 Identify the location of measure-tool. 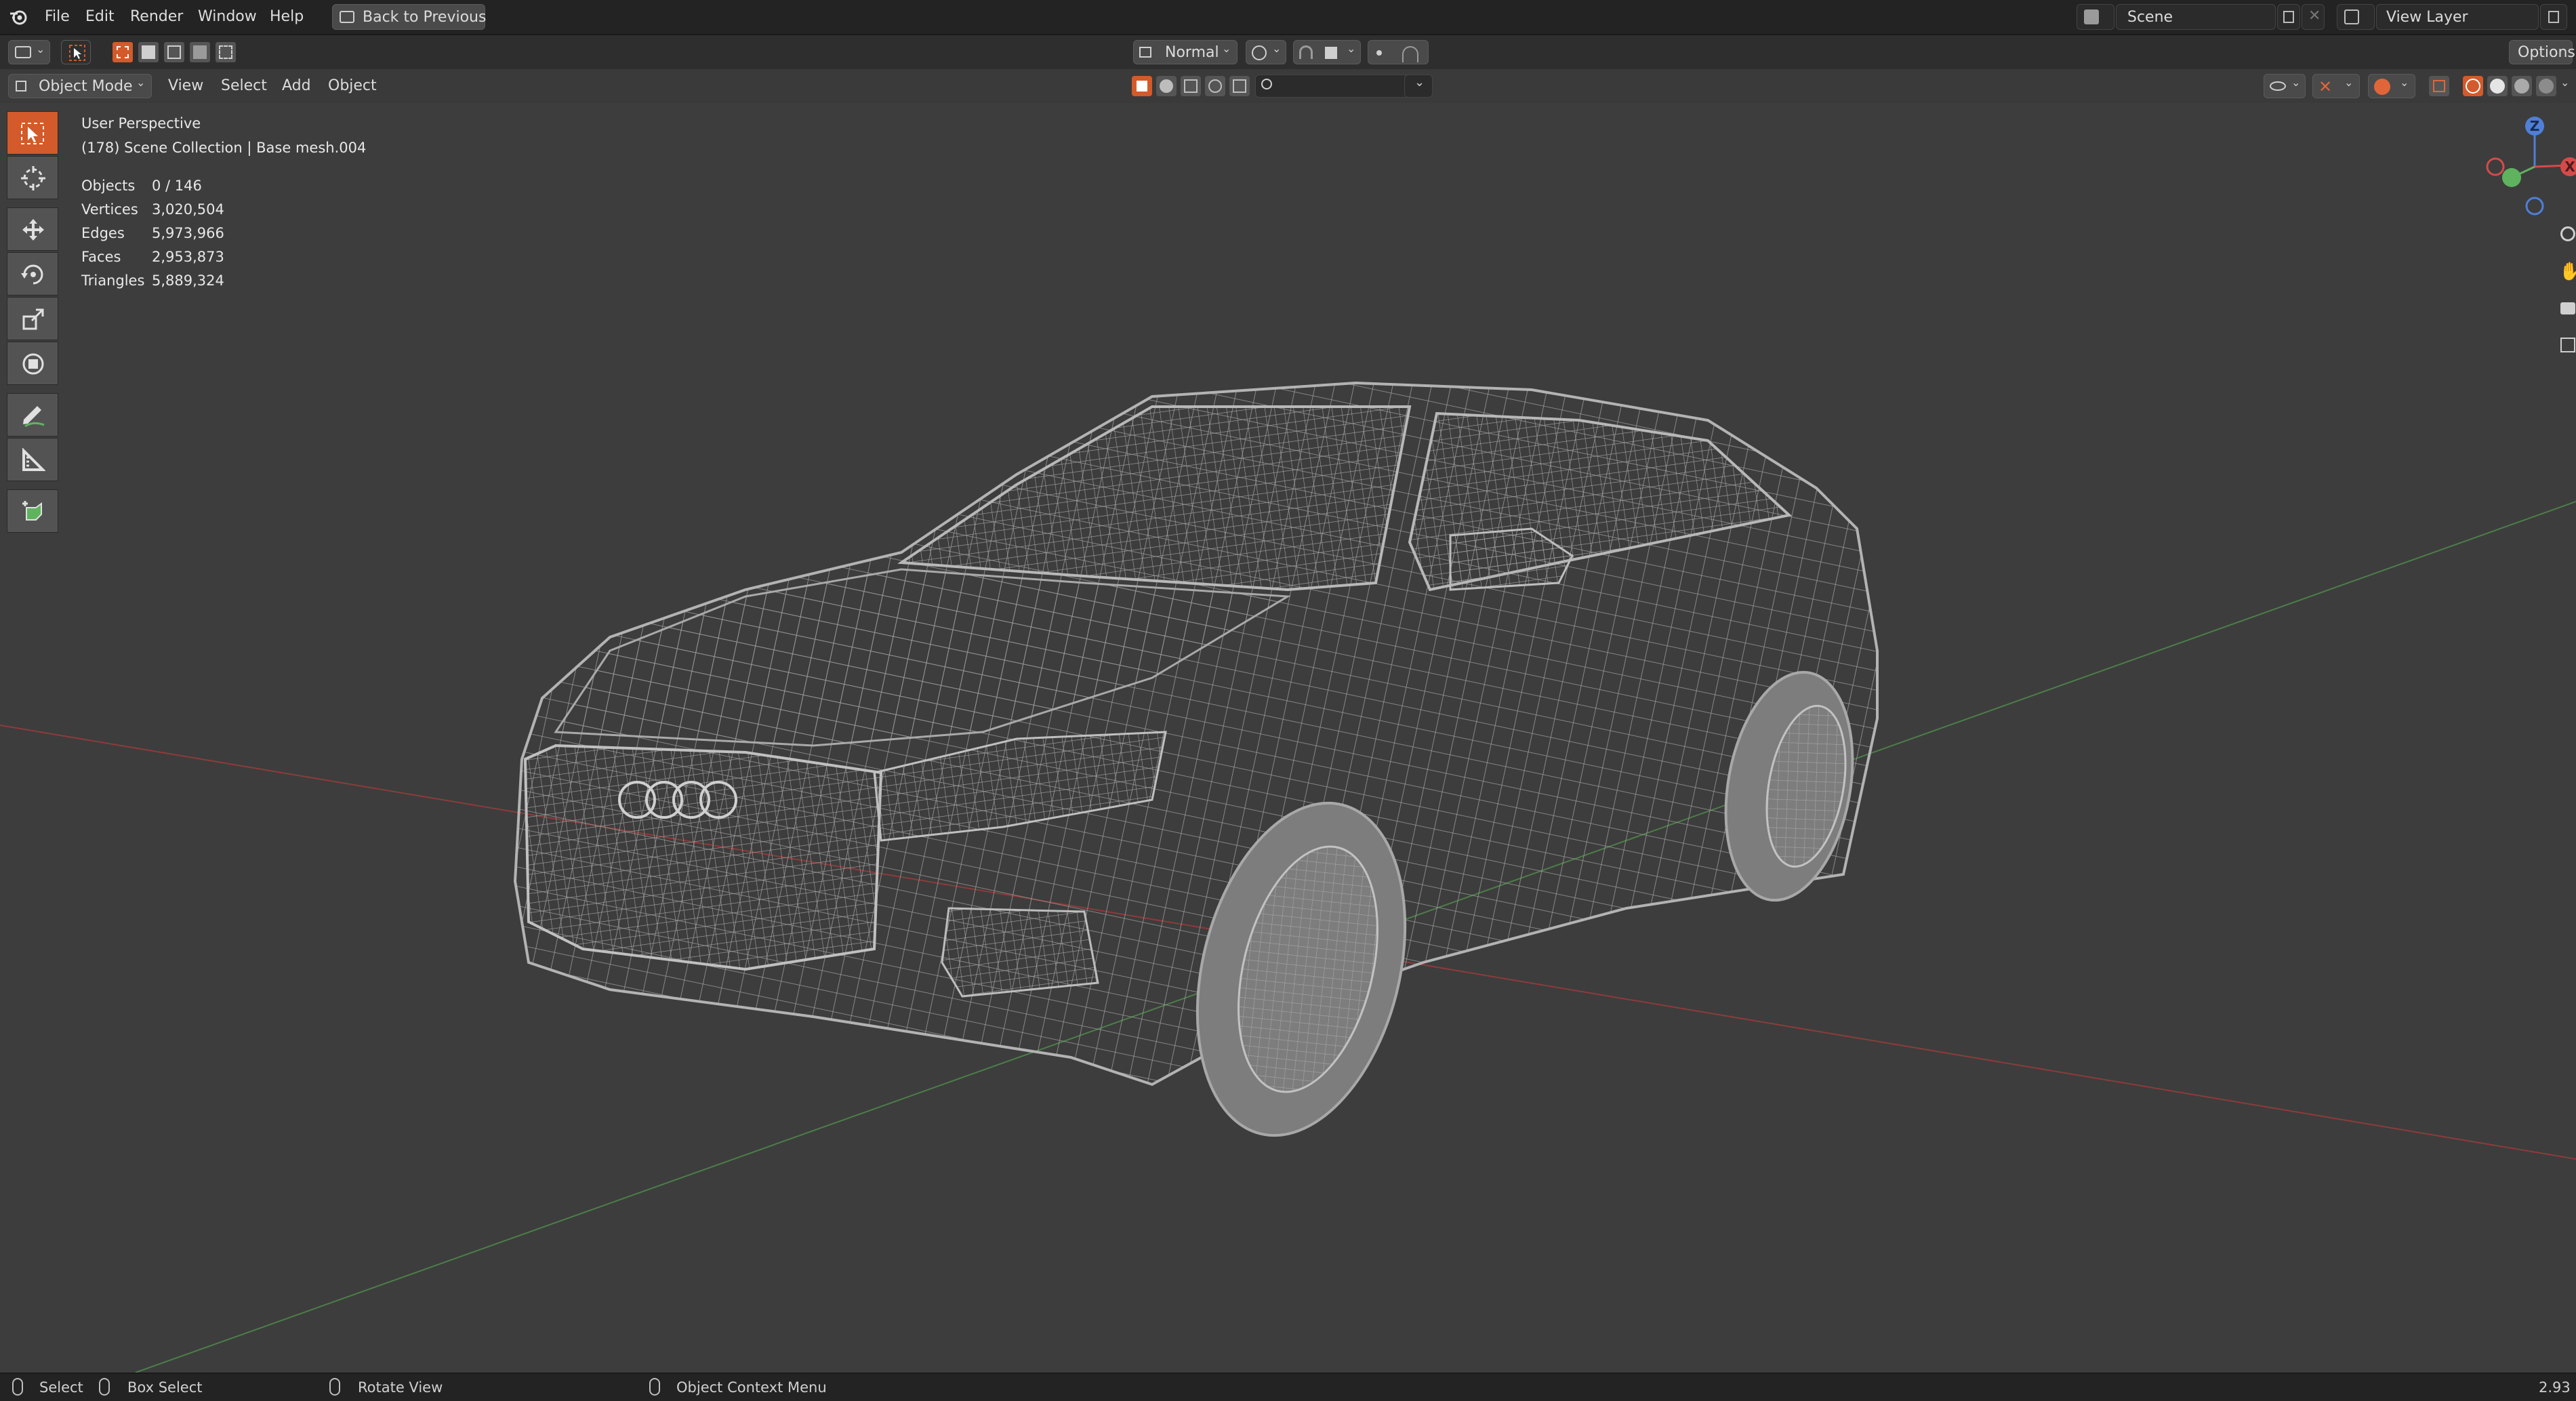
(33, 459).